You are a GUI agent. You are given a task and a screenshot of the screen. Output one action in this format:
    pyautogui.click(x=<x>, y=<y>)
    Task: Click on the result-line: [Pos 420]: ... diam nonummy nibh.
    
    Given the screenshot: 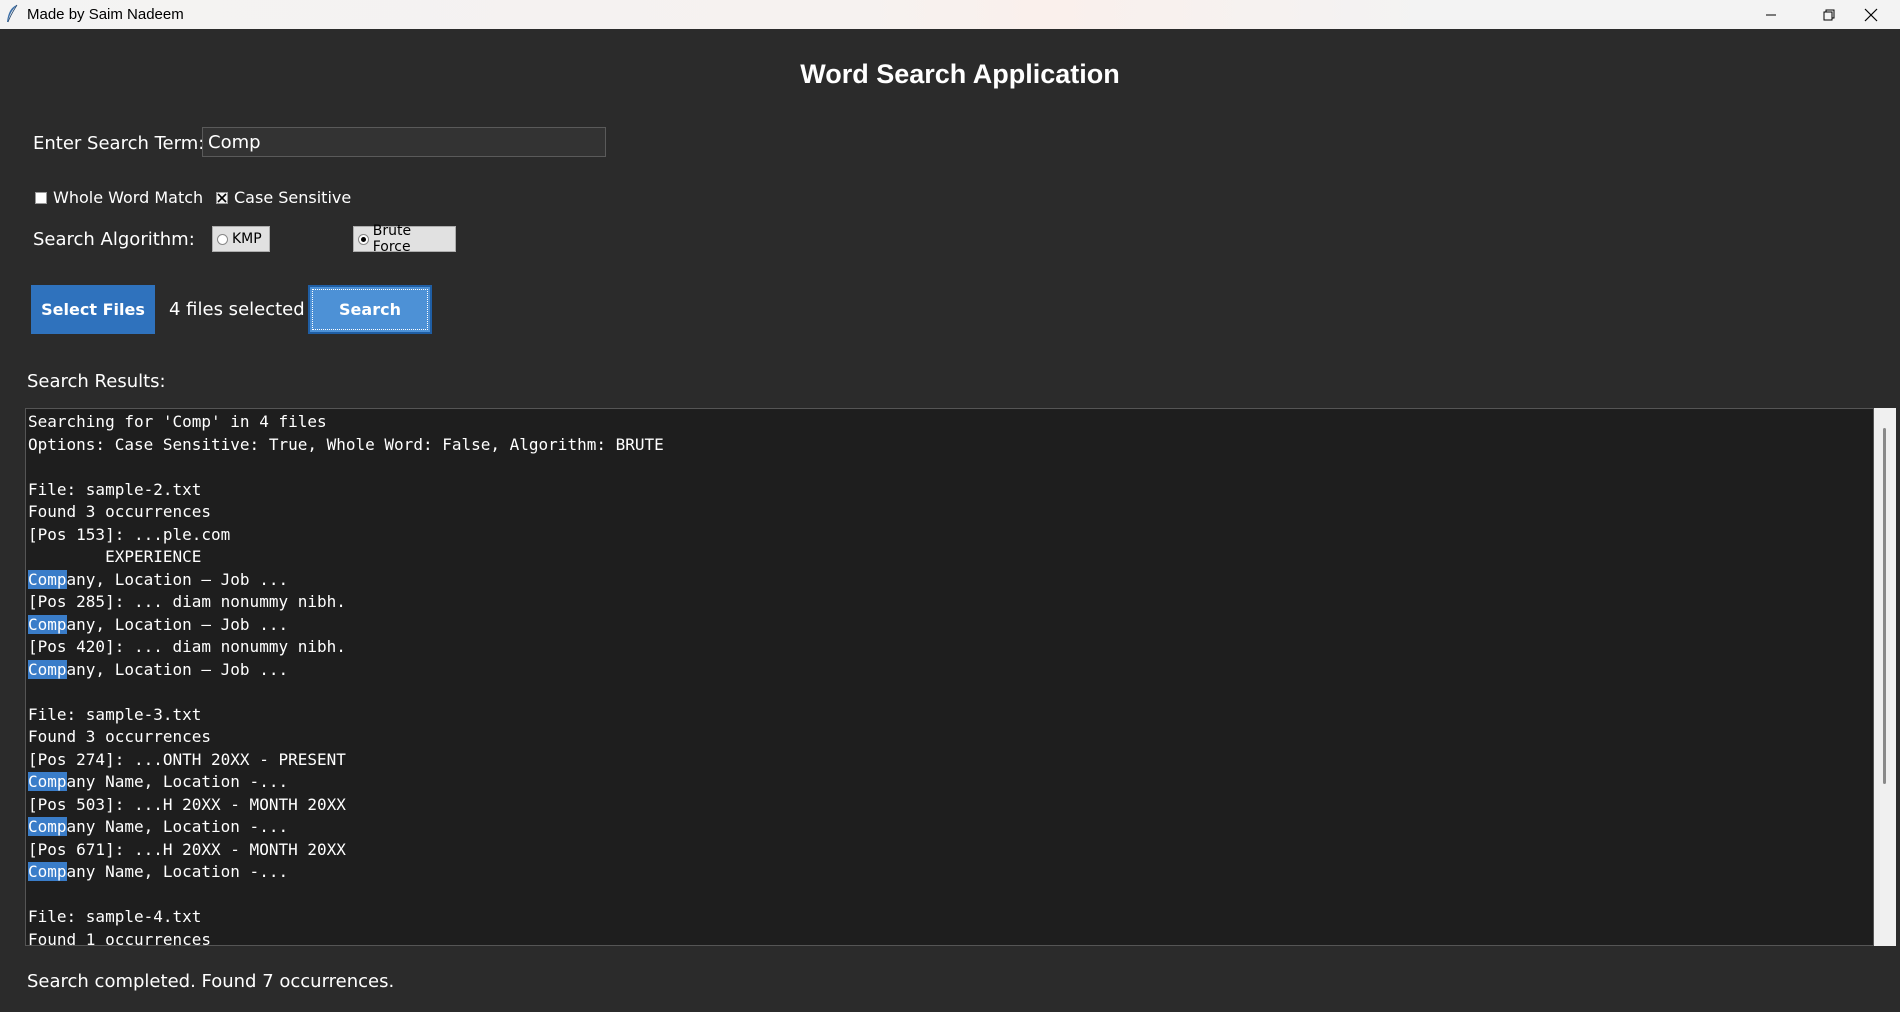 What is the action you would take?
    pyautogui.click(x=187, y=646)
    